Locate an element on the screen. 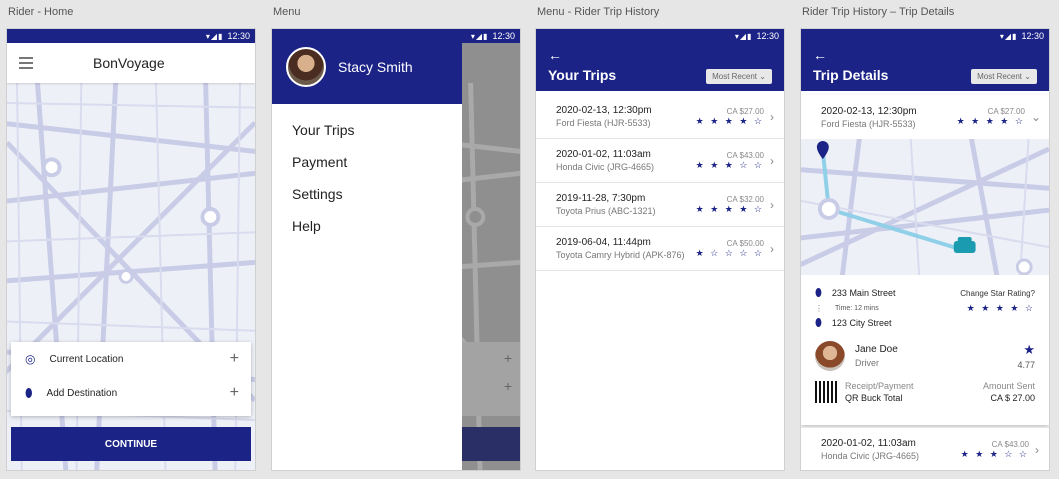 The image size is (1059, 479). receipt-label: Receipt/Payment is located at coordinates (879, 386).